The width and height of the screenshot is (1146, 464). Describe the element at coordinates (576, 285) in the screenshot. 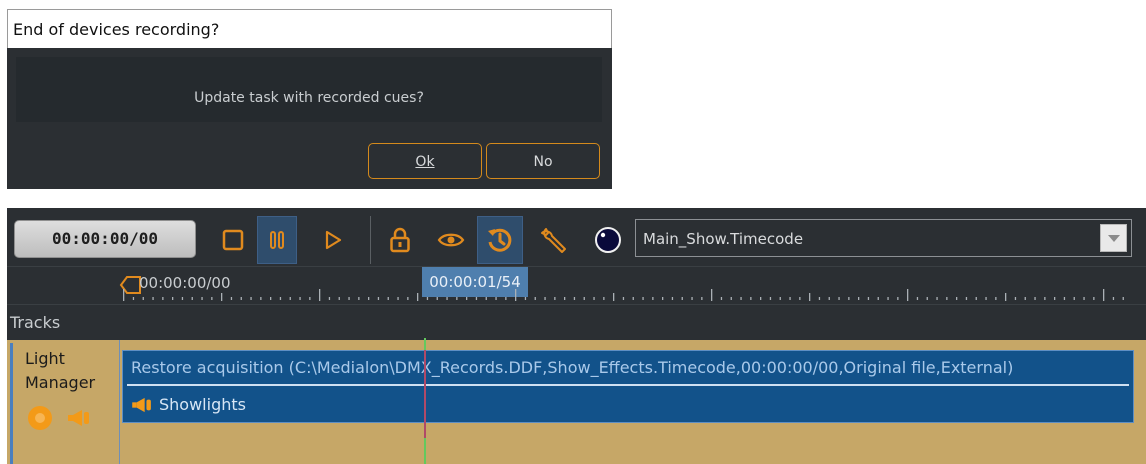

I see `time-ruler: 00:00:00/00 00:00:01/54` at that location.